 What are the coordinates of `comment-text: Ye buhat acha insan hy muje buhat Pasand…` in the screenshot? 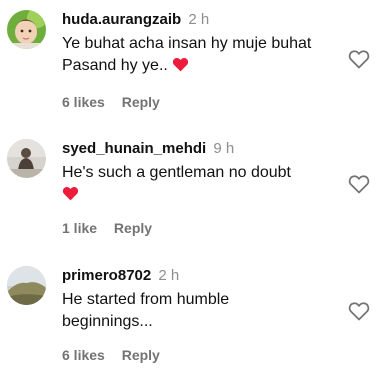 It's located at (197, 55).